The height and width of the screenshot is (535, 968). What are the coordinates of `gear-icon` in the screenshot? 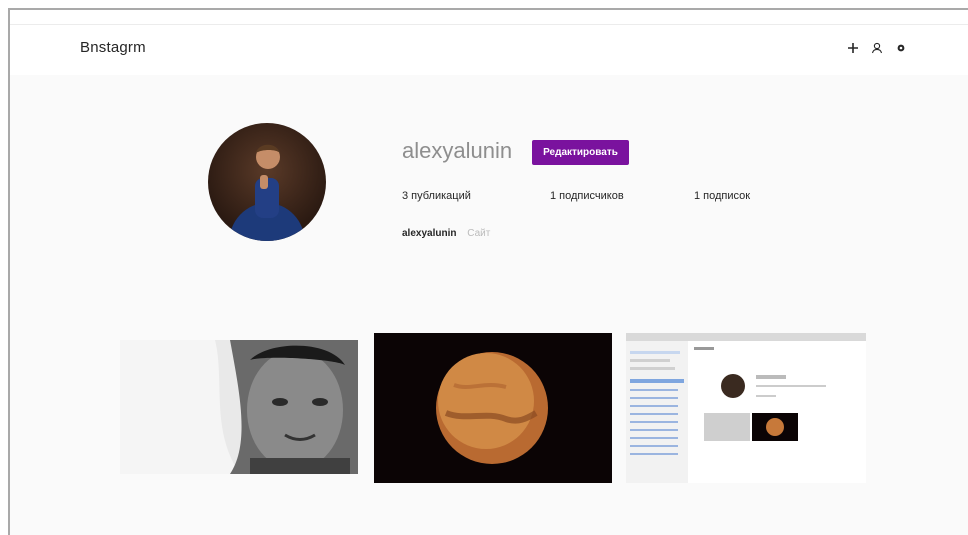 It's located at (901, 48).